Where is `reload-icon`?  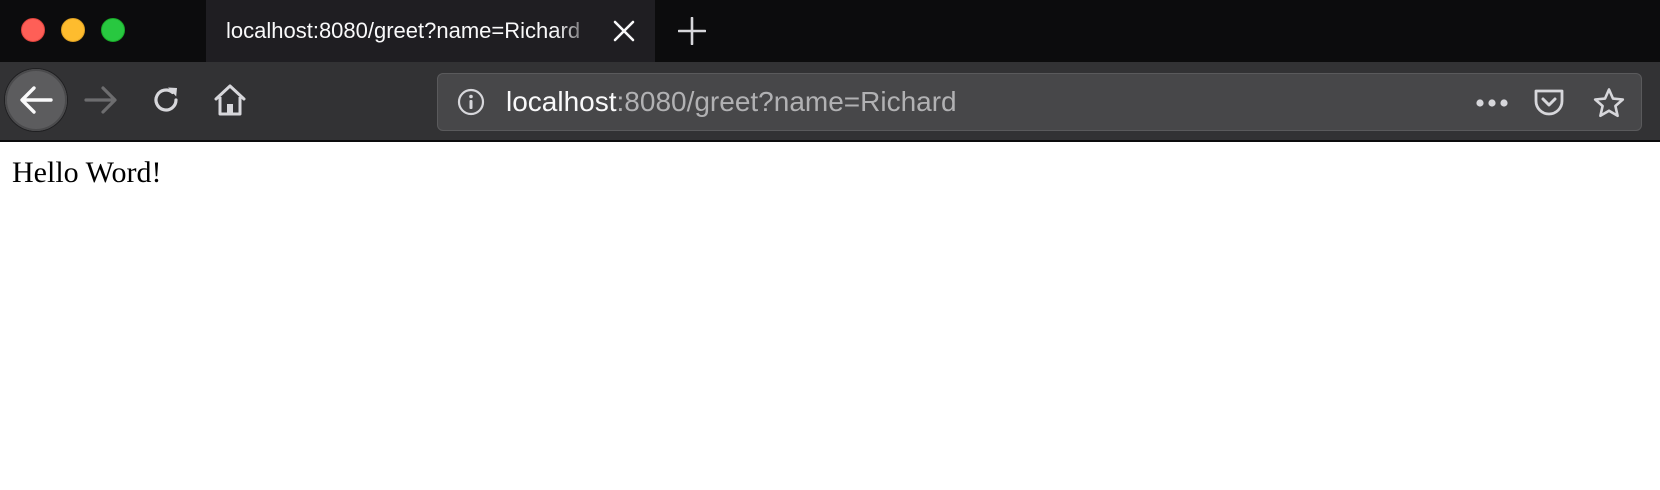
reload-icon is located at coordinates (166, 99).